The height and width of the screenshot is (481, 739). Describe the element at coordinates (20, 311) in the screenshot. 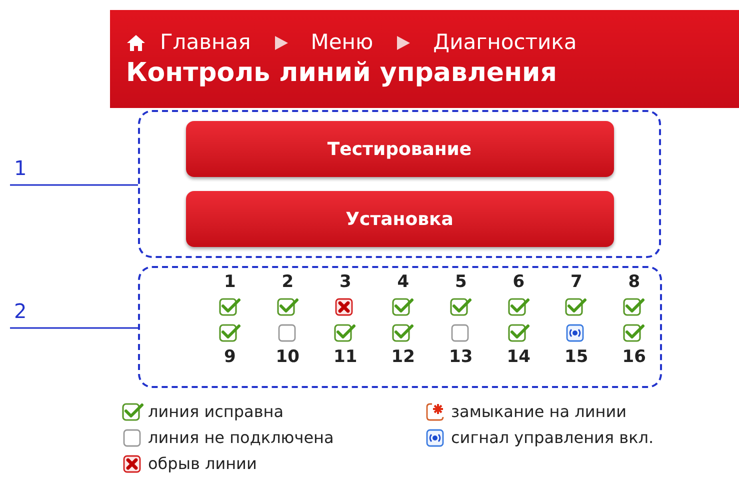

I see `callout-number: 2` at that location.